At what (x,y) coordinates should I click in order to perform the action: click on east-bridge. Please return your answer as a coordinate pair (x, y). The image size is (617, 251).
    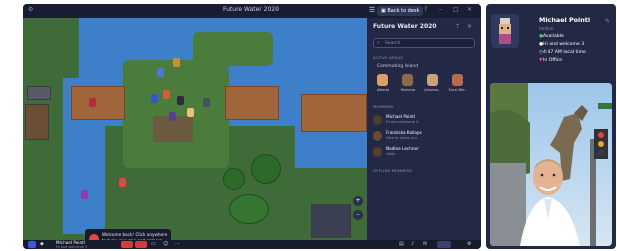
    Looking at the image, I should click on (252, 103).